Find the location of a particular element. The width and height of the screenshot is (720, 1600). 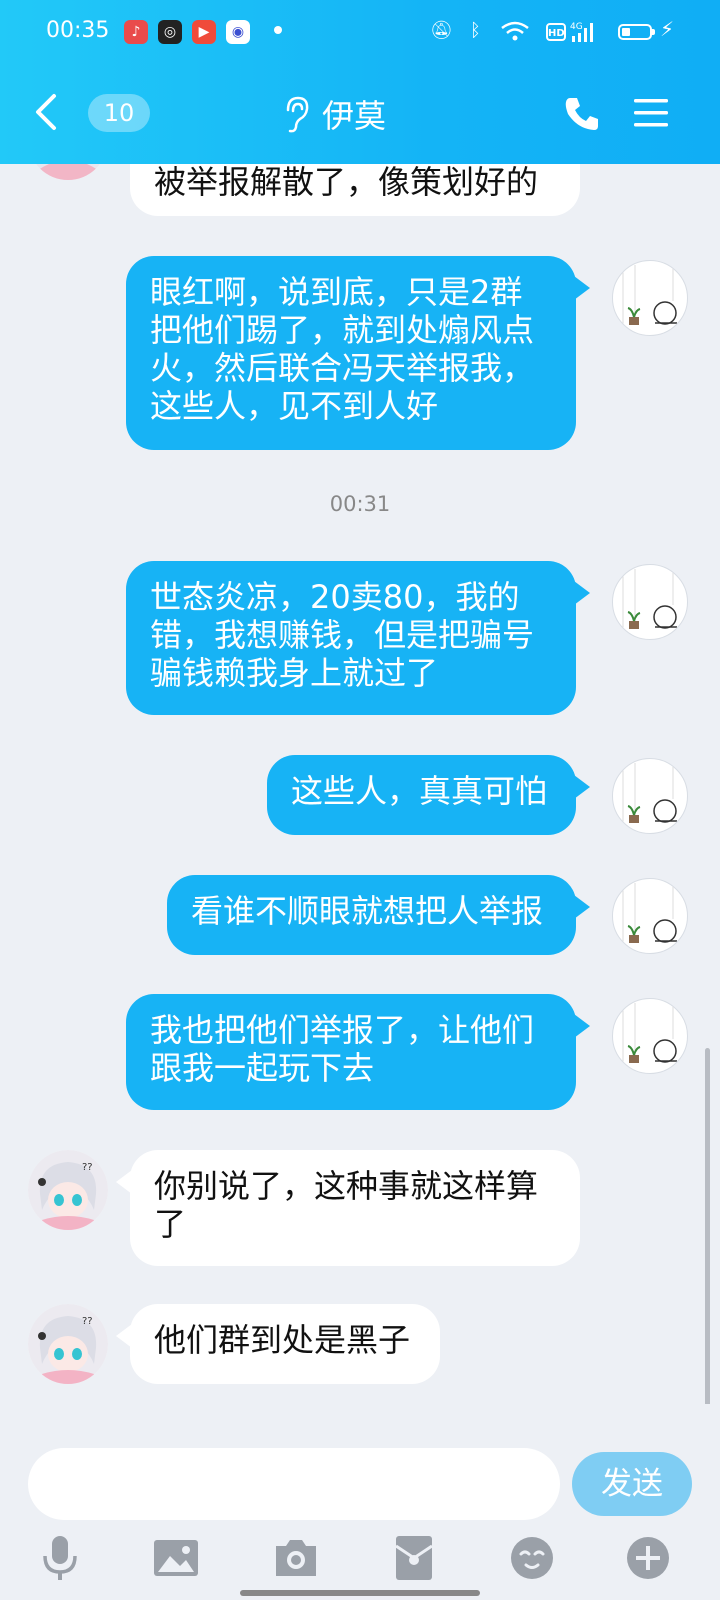

camera-icon is located at coordinates (296, 1558).